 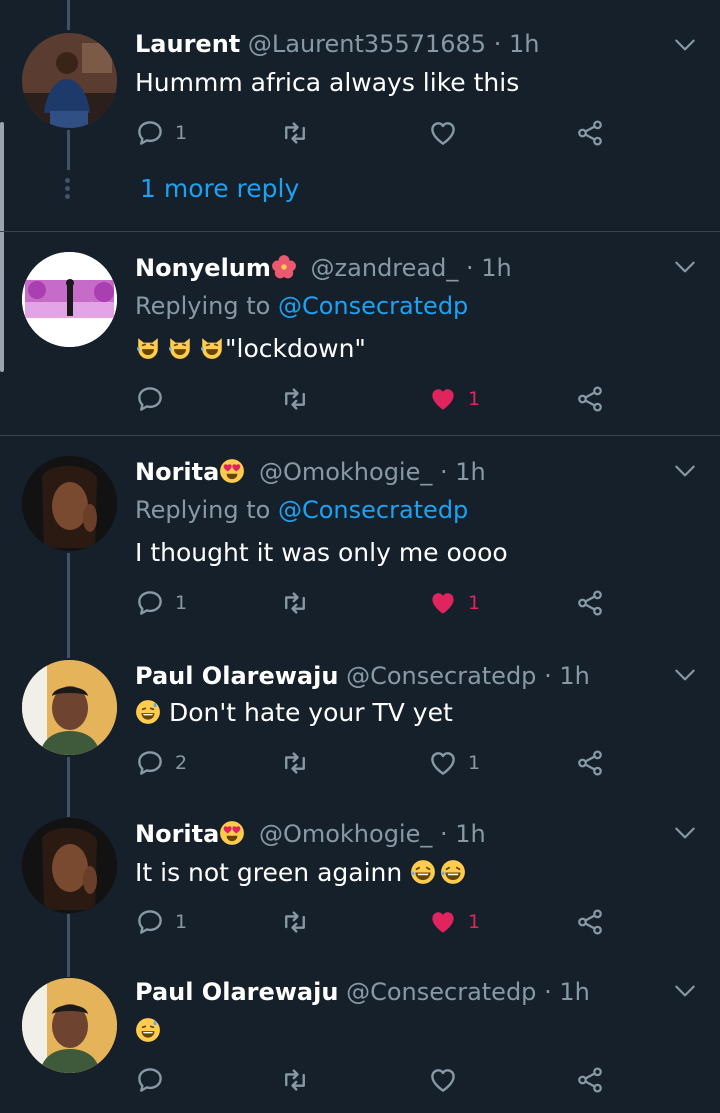 I want to click on author-name: Nonyelum, so click(x=203, y=268).